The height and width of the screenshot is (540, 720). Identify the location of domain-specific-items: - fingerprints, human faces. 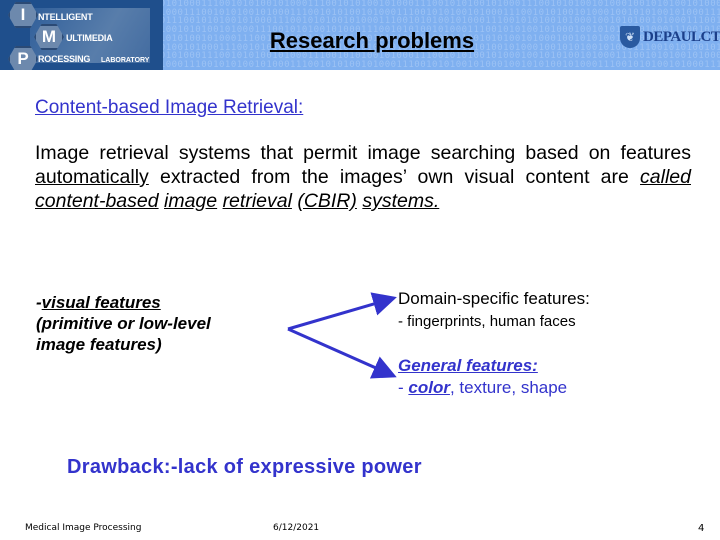
(487, 321).